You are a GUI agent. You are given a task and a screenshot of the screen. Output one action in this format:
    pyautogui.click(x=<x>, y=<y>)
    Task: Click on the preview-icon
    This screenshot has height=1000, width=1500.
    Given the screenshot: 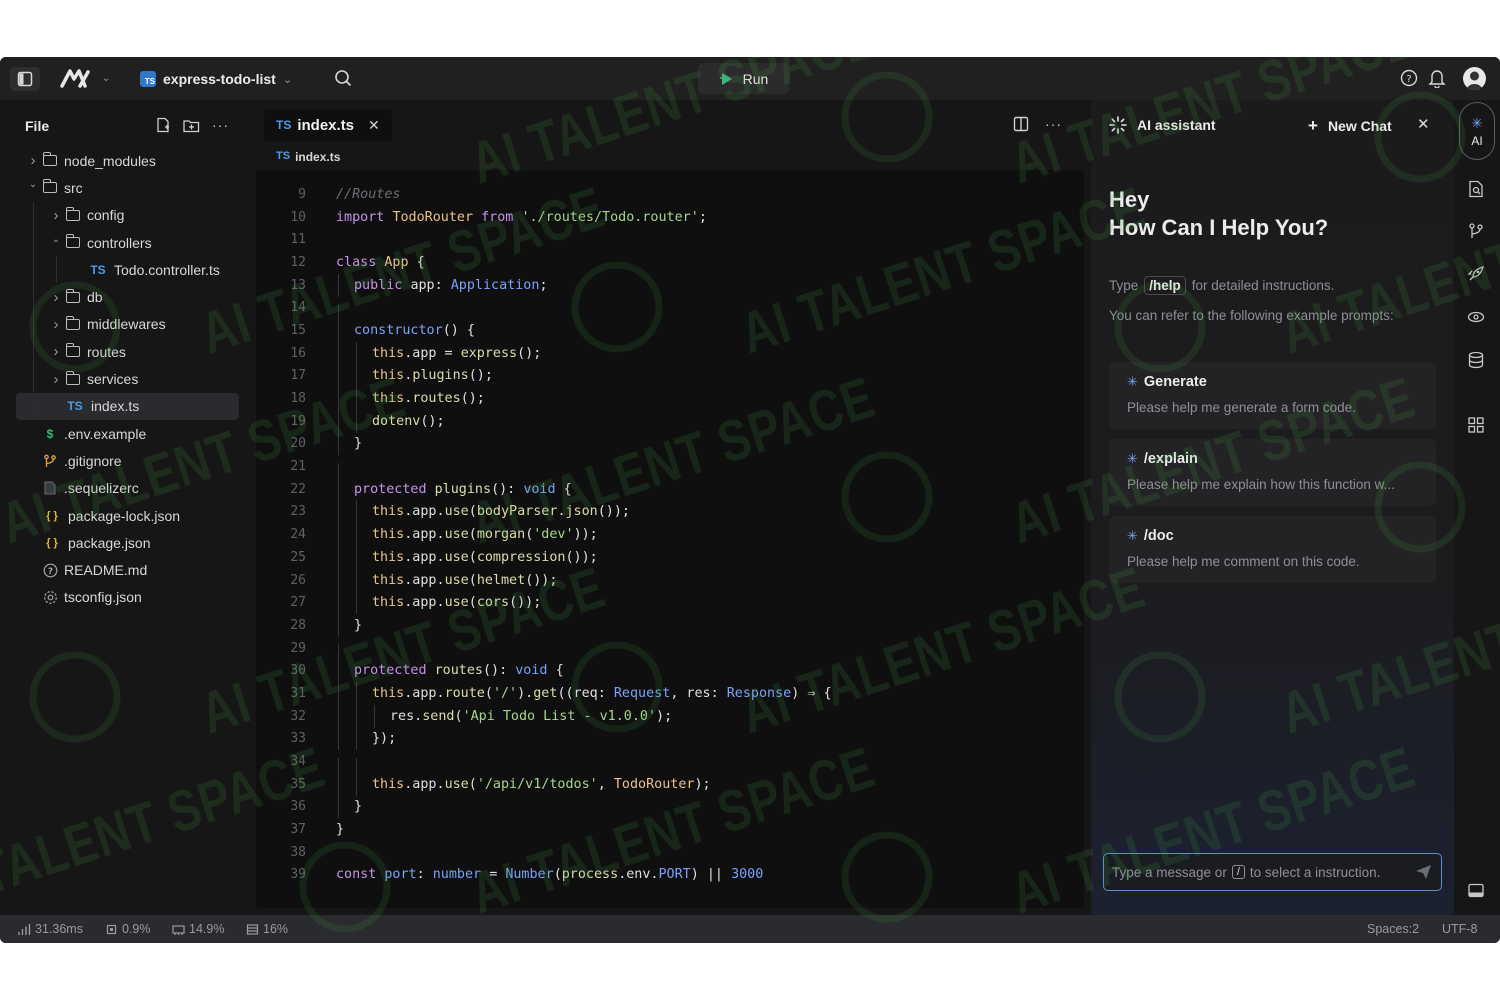 What is the action you would take?
    pyautogui.click(x=1476, y=319)
    